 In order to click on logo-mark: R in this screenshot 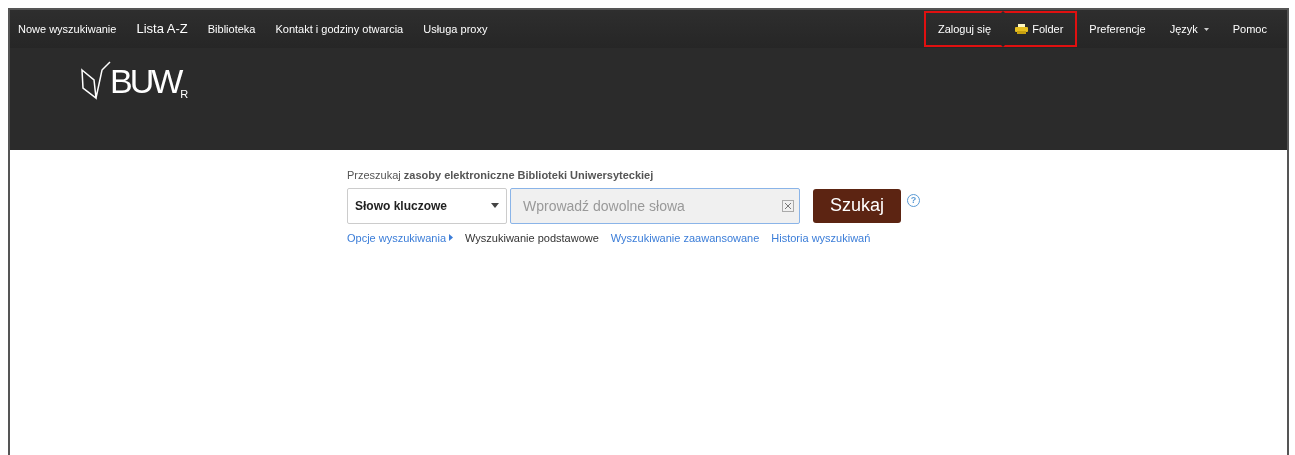, I will do `click(184, 94)`.